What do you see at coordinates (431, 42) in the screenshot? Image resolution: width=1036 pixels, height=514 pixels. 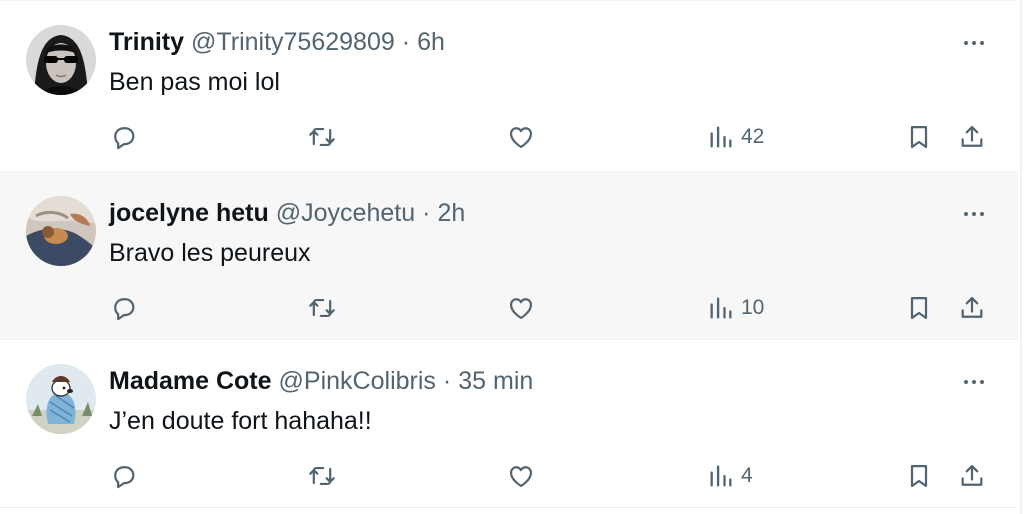 I see `timestamp: 6h` at bounding box center [431, 42].